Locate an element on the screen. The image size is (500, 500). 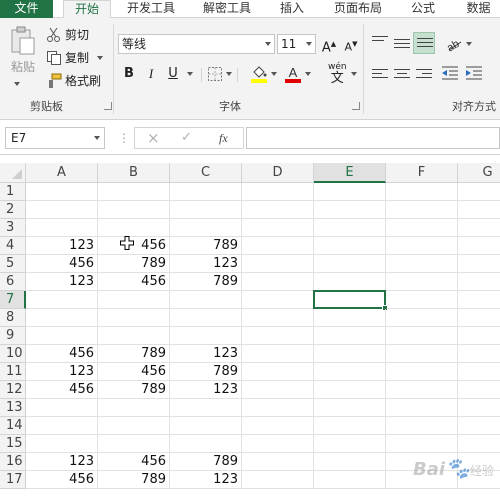
column-header-a: A is located at coordinates (62, 173).